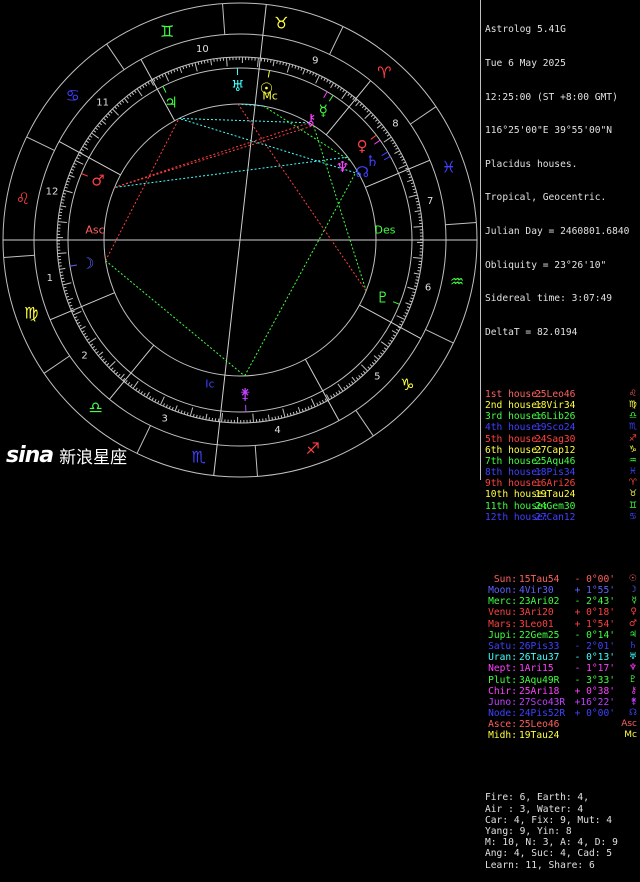  Describe the element at coordinates (562, 517) in the screenshot. I see `house-cusp-row: 12th house:27Can12♋` at that location.